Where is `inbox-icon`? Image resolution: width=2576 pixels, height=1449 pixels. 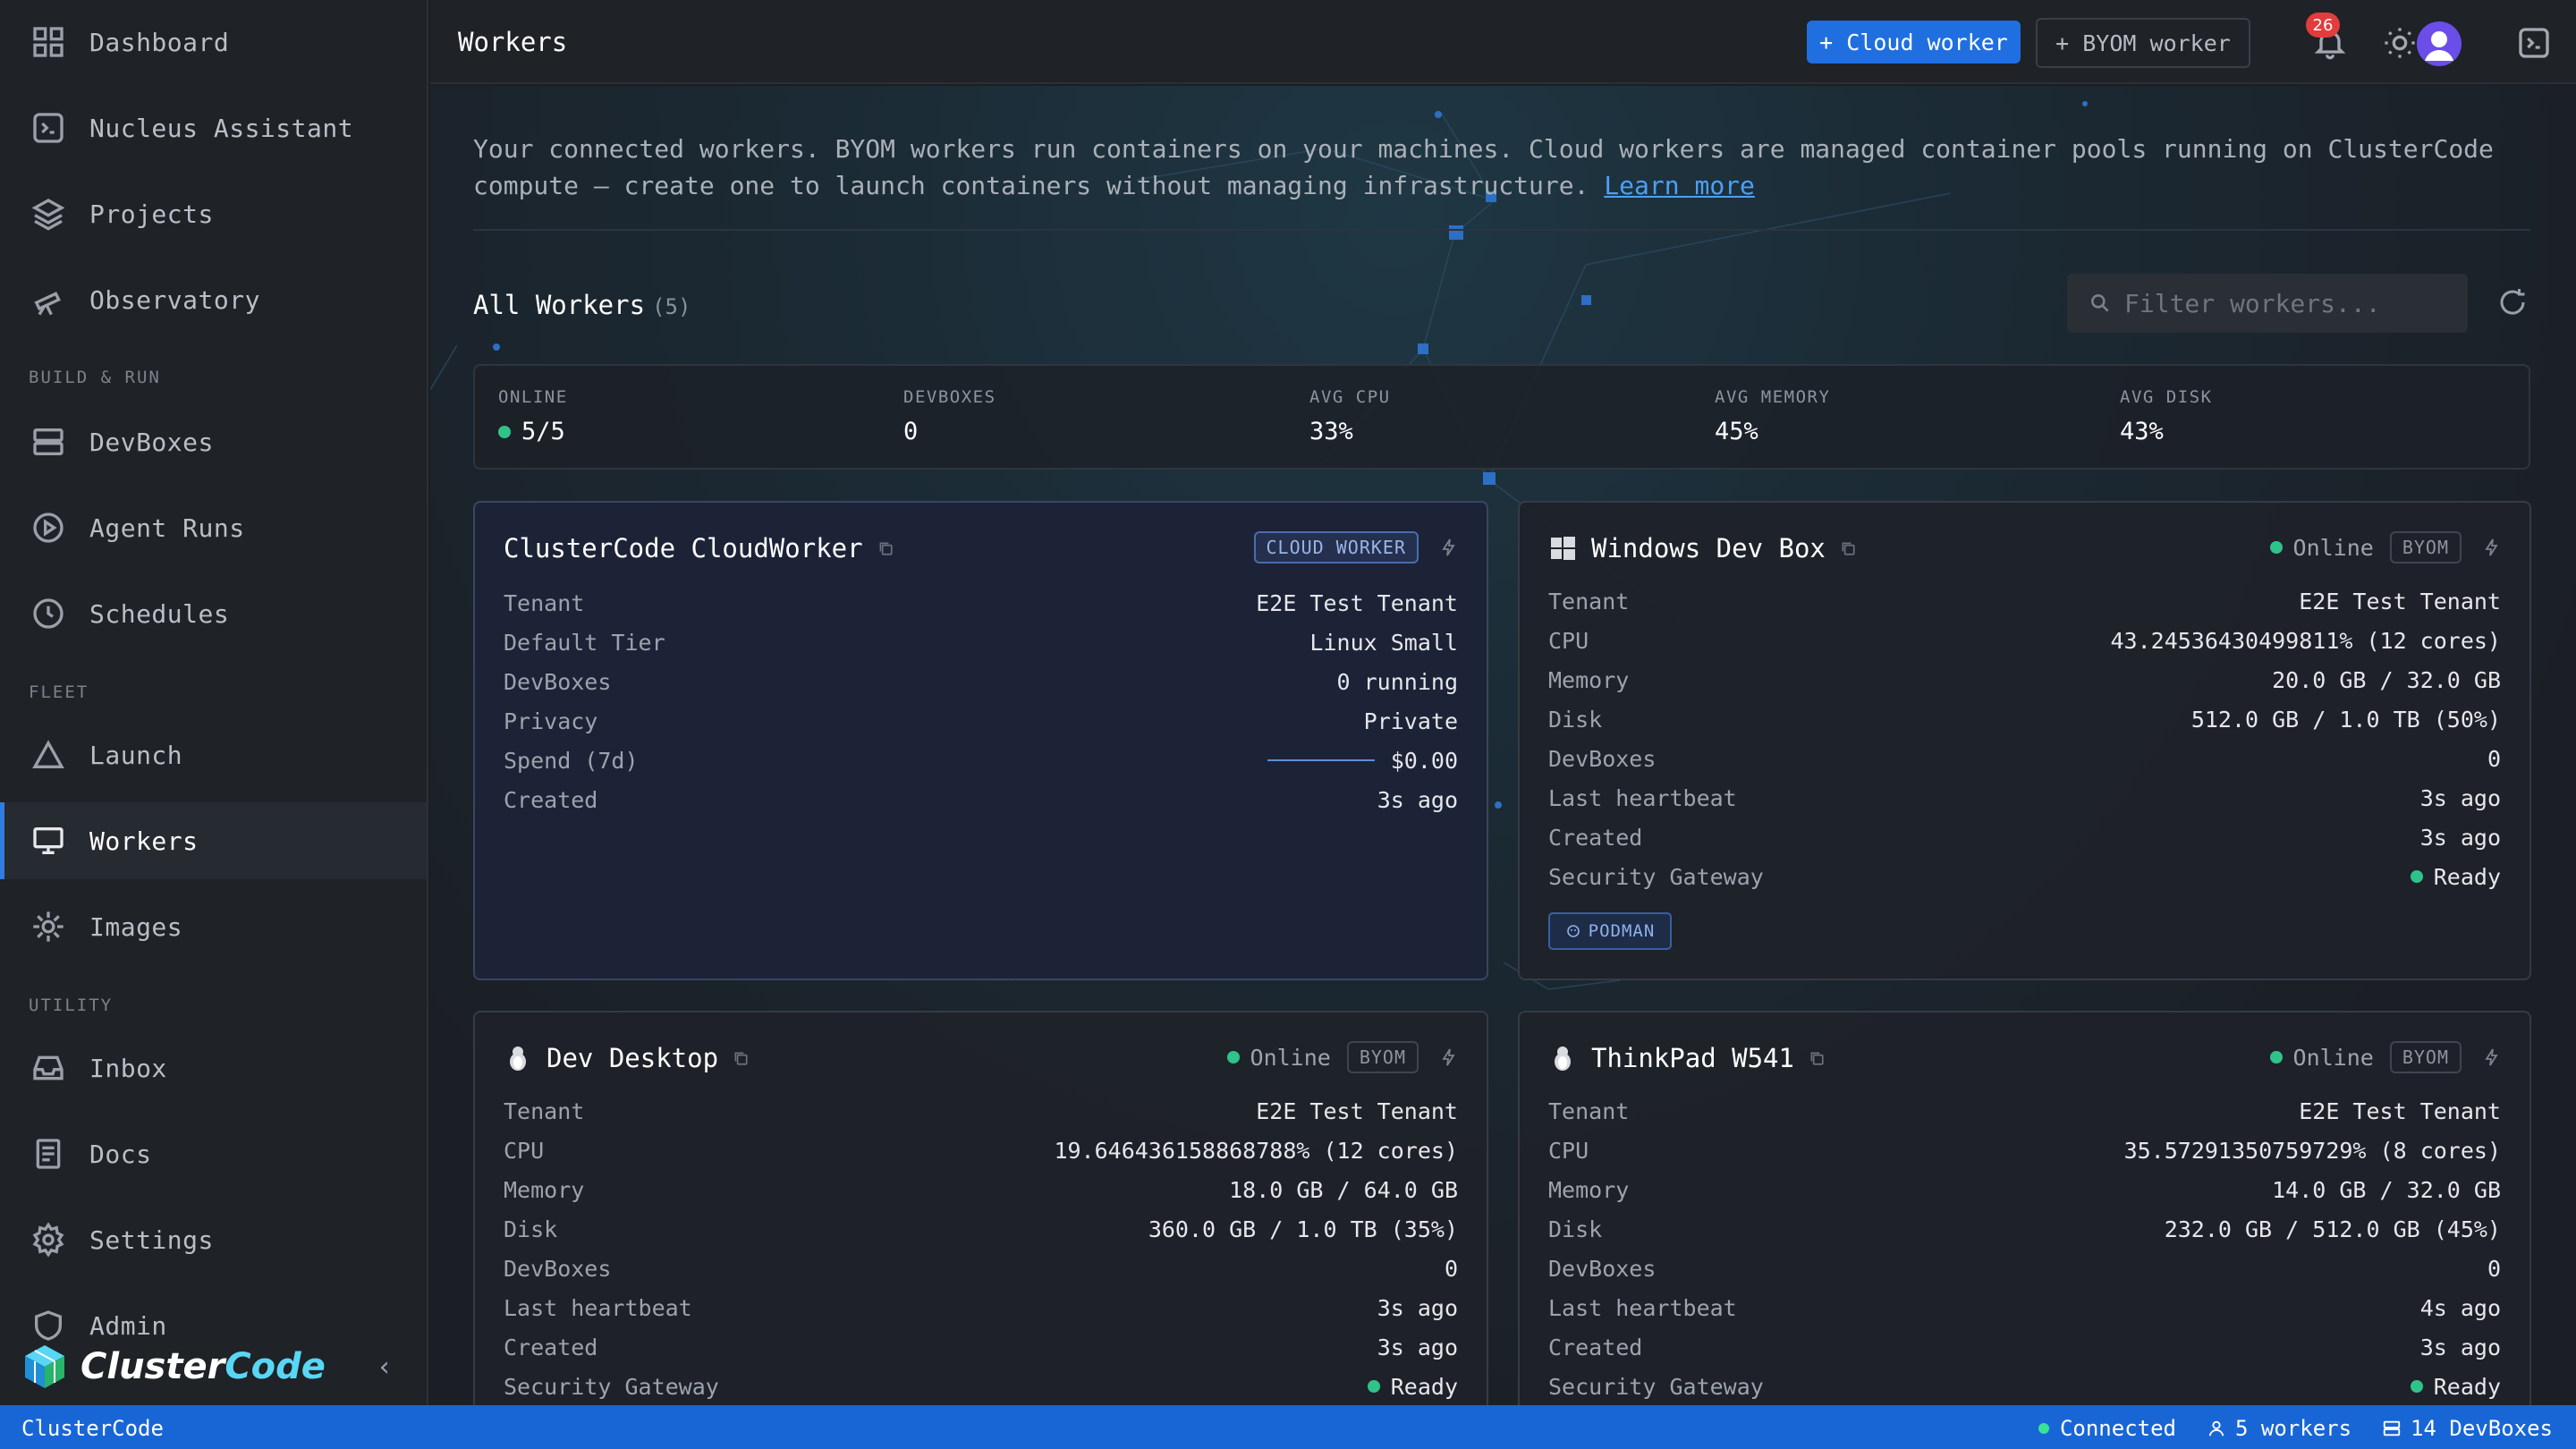
inbox-icon is located at coordinates (48, 1068).